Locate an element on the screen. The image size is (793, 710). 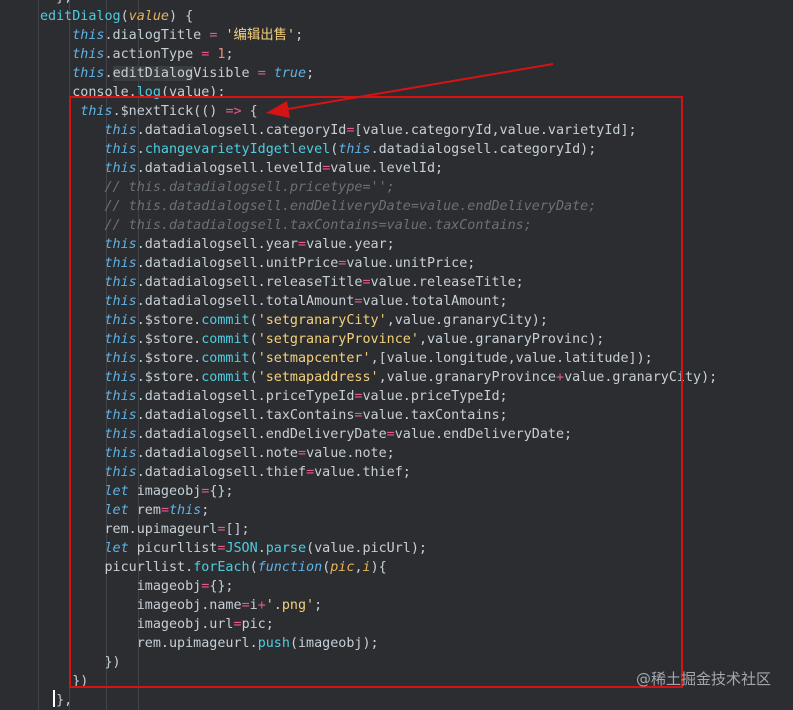
text-cursor is located at coordinates (54, 698).